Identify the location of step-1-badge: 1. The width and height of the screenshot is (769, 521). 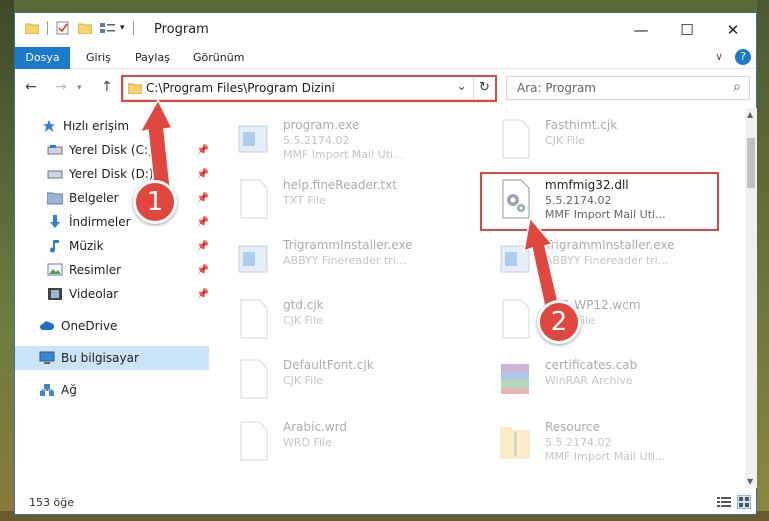
(155, 202).